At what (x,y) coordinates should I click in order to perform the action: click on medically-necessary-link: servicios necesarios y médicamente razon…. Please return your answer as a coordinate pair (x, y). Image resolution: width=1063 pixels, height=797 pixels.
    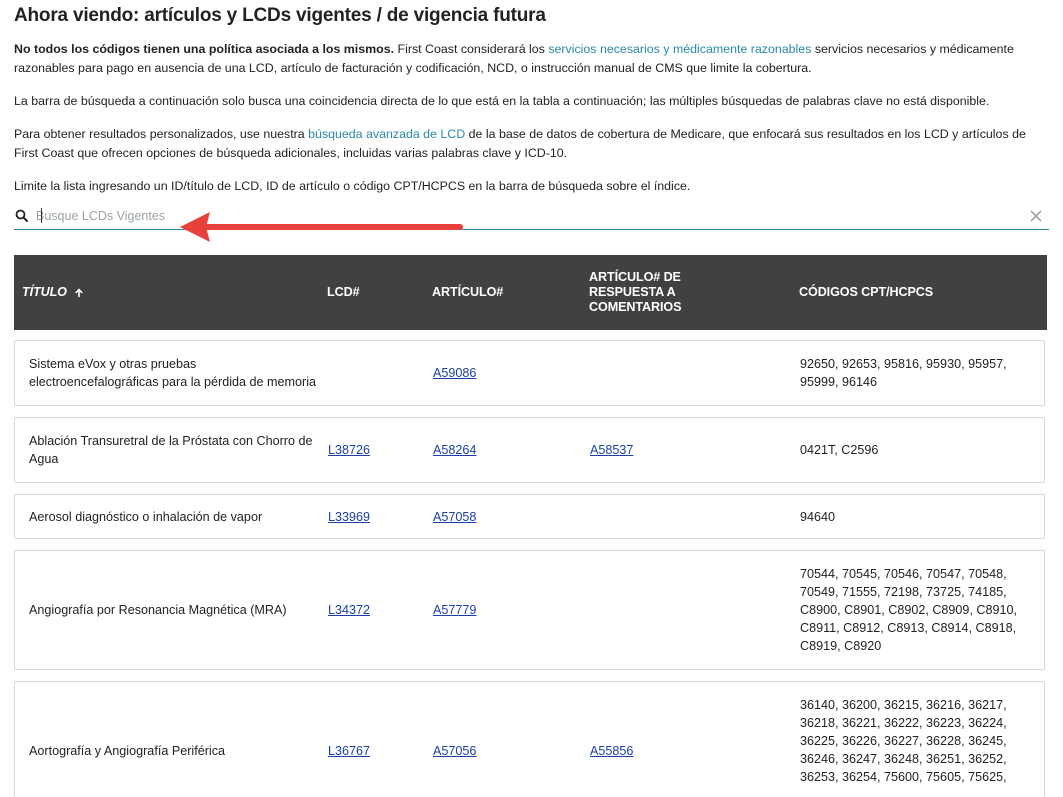
    Looking at the image, I should click on (679, 49).